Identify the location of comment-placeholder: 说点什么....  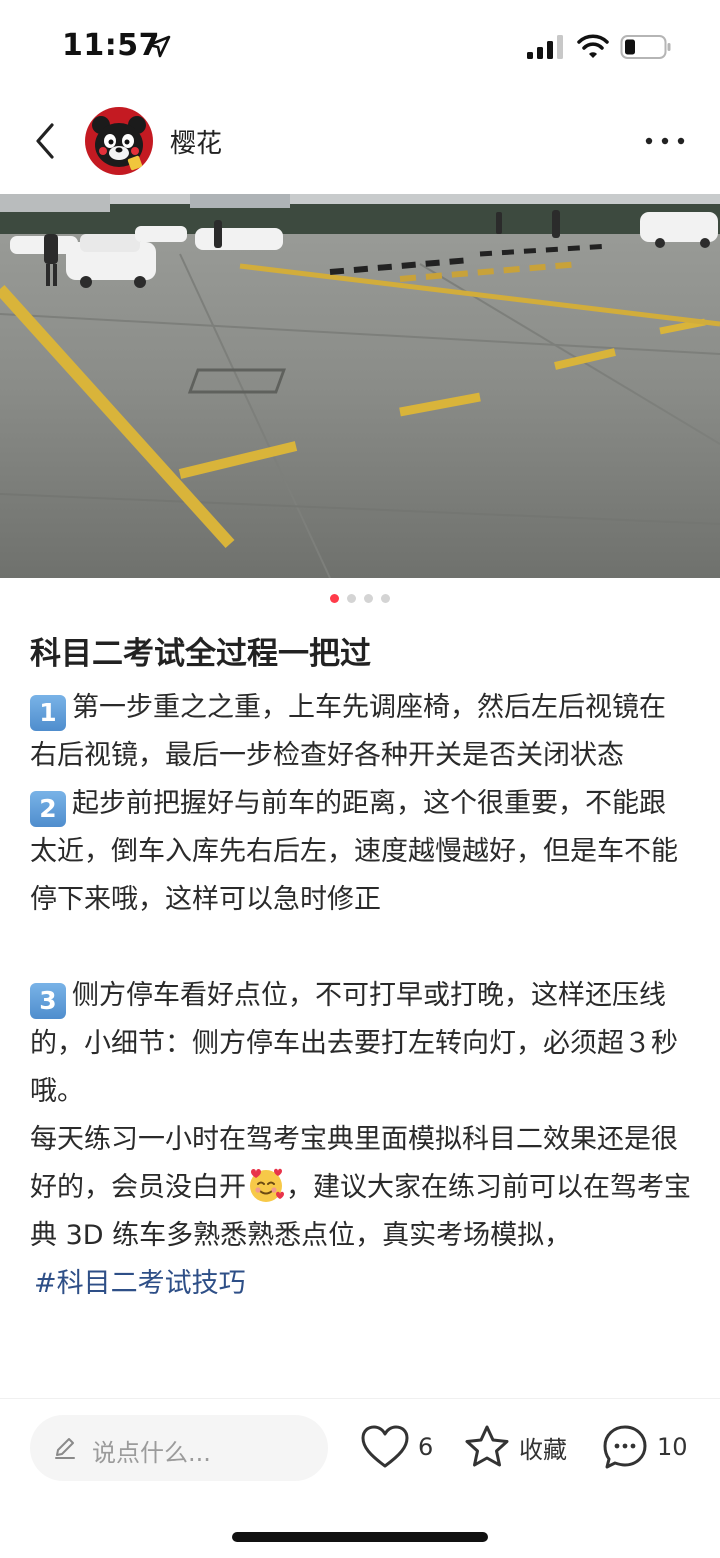
(151, 1453).